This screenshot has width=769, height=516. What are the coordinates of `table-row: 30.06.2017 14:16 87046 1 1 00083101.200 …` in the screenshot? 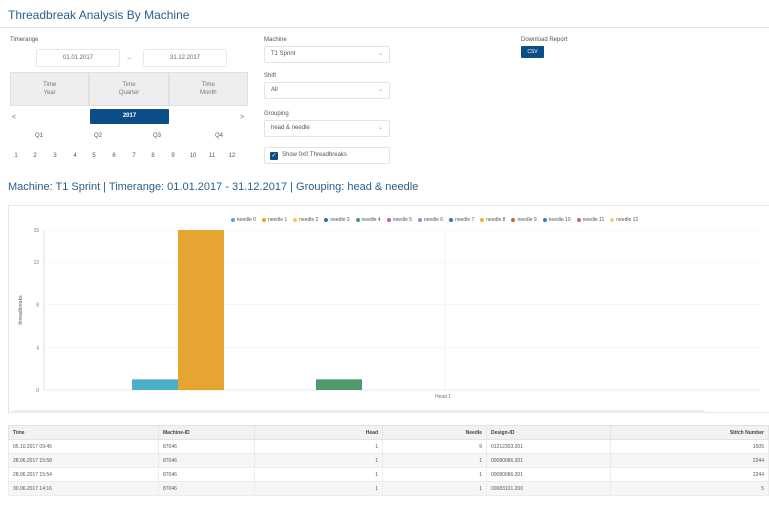 It's located at (388, 488).